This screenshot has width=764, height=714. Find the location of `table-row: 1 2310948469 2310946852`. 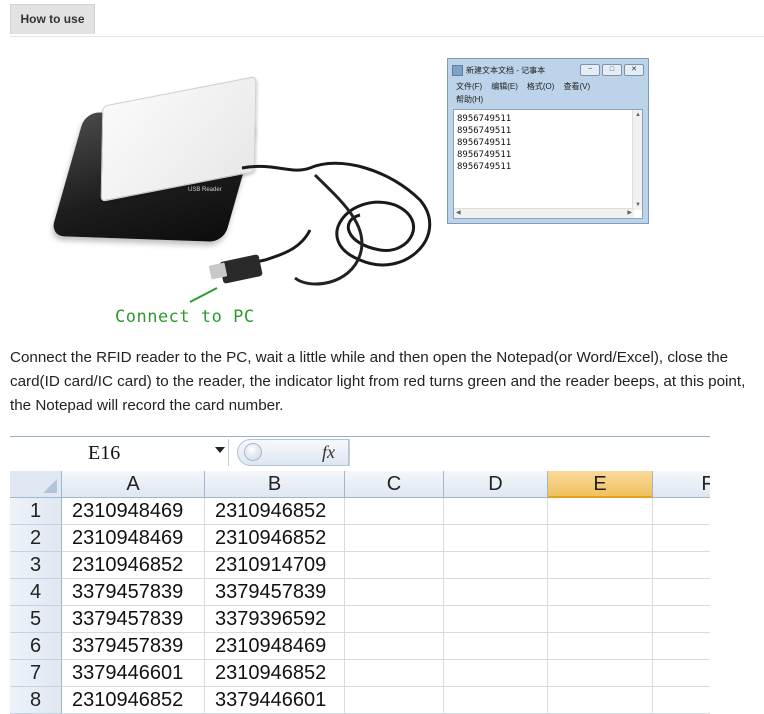

table-row: 1 2310948469 2310946852 is located at coordinates (360, 511).